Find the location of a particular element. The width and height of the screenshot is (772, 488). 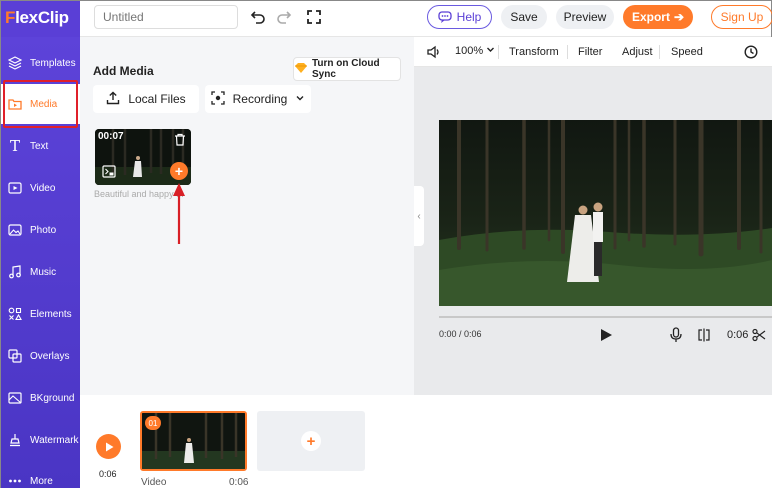

sidebar-item-video: Video is located at coordinates (40, 188).